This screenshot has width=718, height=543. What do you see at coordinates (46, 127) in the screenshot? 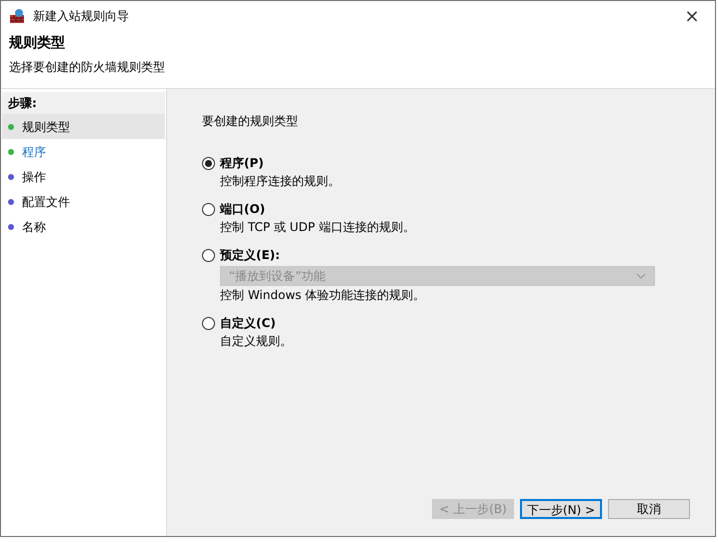
I see `step-label: 规则类型` at bounding box center [46, 127].